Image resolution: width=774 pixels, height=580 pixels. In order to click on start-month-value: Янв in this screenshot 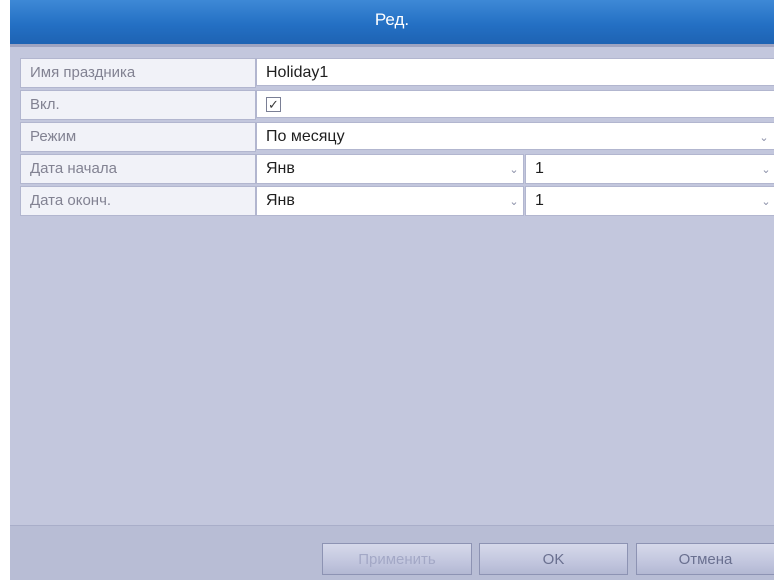, I will do `click(280, 168)`.